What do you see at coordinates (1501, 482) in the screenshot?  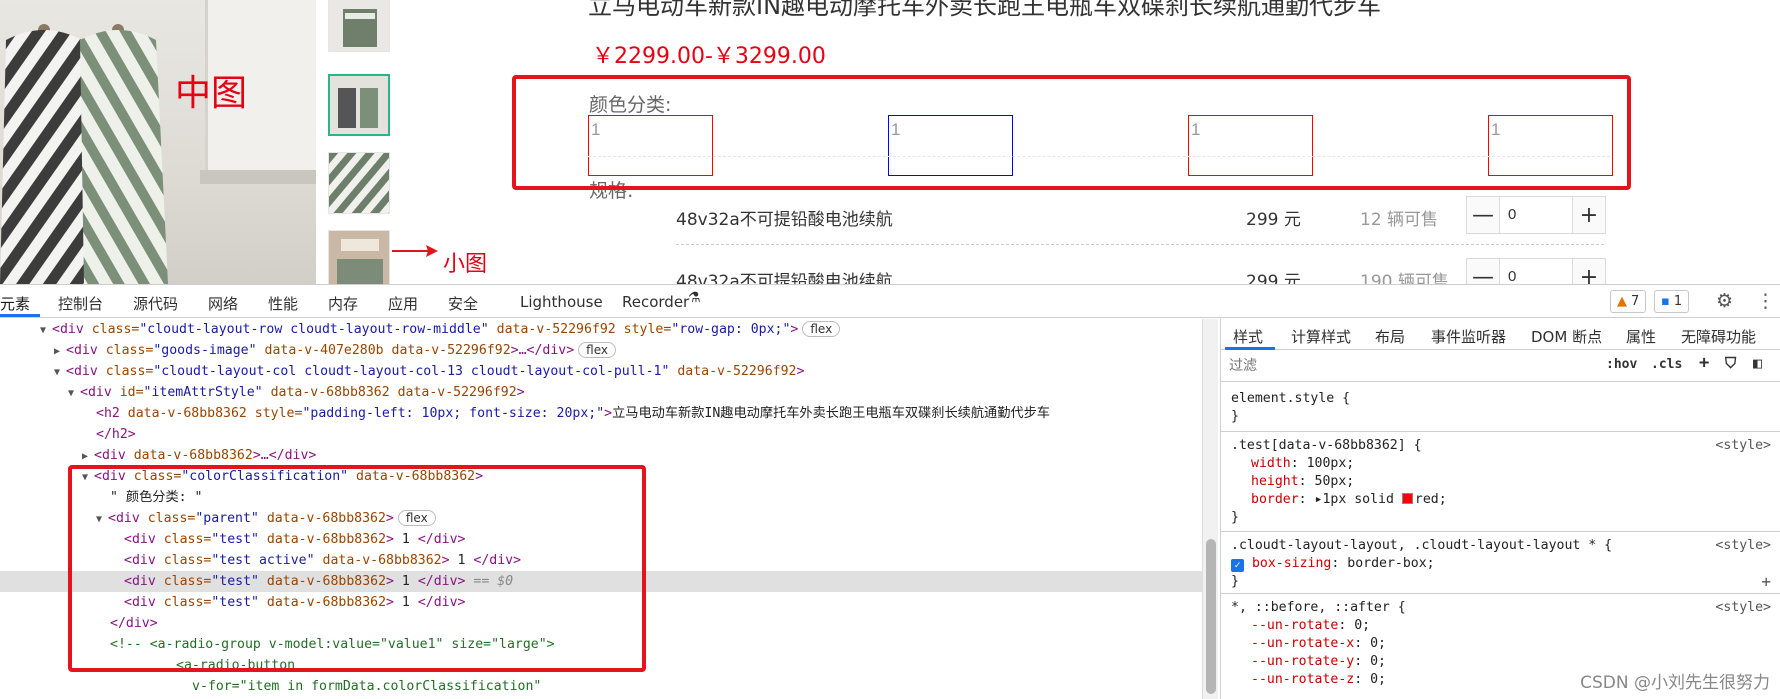 I see `css-declaration: height: 50px;` at bounding box center [1501, 482].